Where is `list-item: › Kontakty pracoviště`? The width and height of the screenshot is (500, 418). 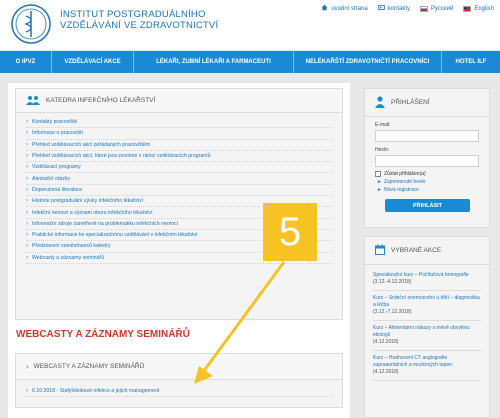 list-item: › Kontakty pracoviště is located at coordinates (179, 123).